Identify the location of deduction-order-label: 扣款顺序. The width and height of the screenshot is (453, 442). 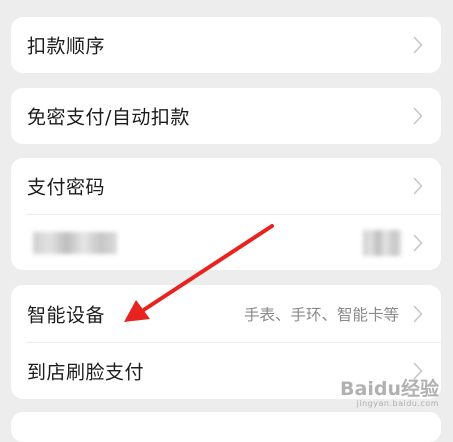
(66, 46).